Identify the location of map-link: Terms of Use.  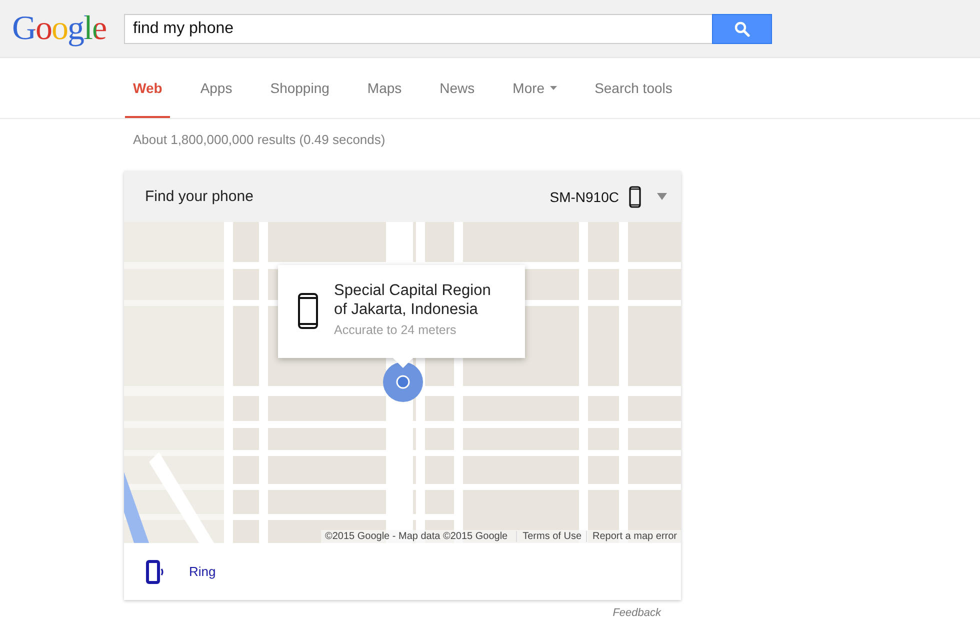
(551, 536).